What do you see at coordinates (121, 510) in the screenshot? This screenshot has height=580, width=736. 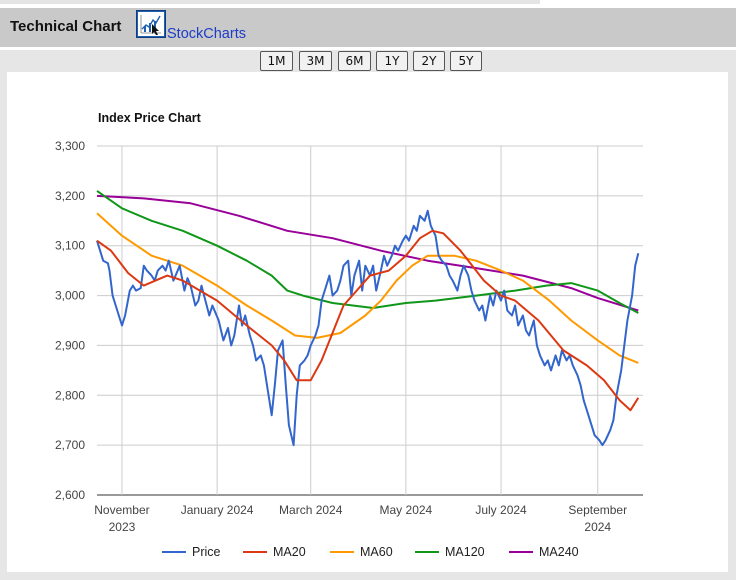 I see `x-tick-label: November` at bounding box center [121, 510].